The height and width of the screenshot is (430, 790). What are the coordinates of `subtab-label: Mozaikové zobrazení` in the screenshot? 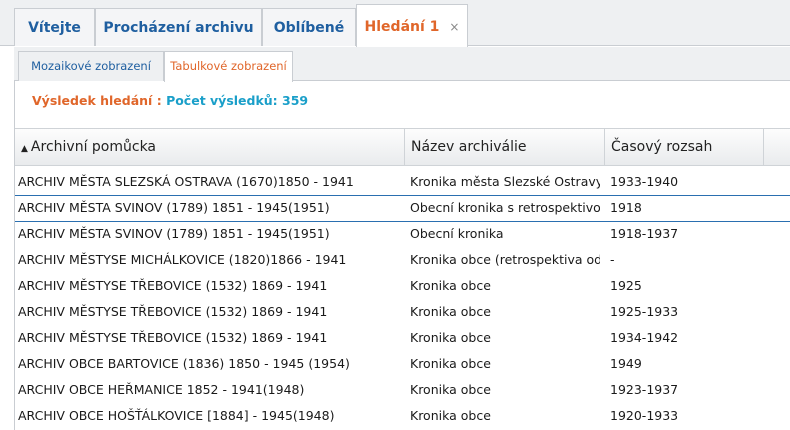 It's located at (91, 66).